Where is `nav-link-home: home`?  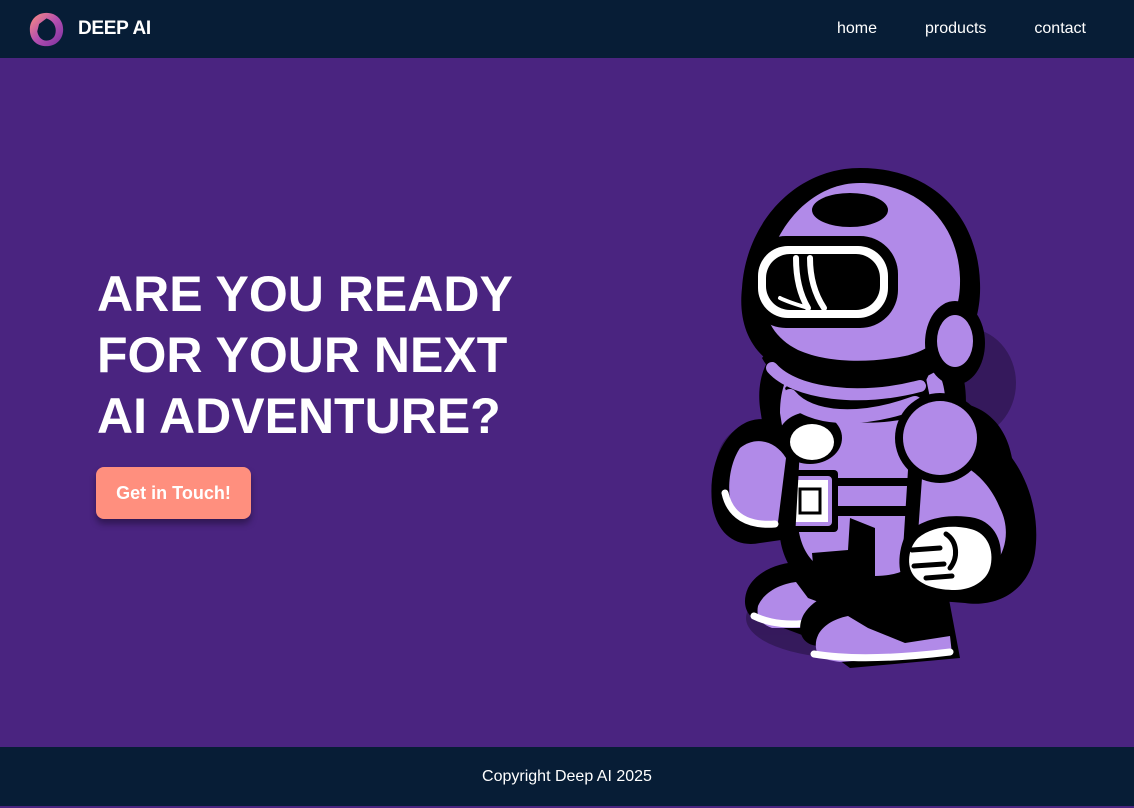
nav-link-home: home is located at coordinates (857, 29).